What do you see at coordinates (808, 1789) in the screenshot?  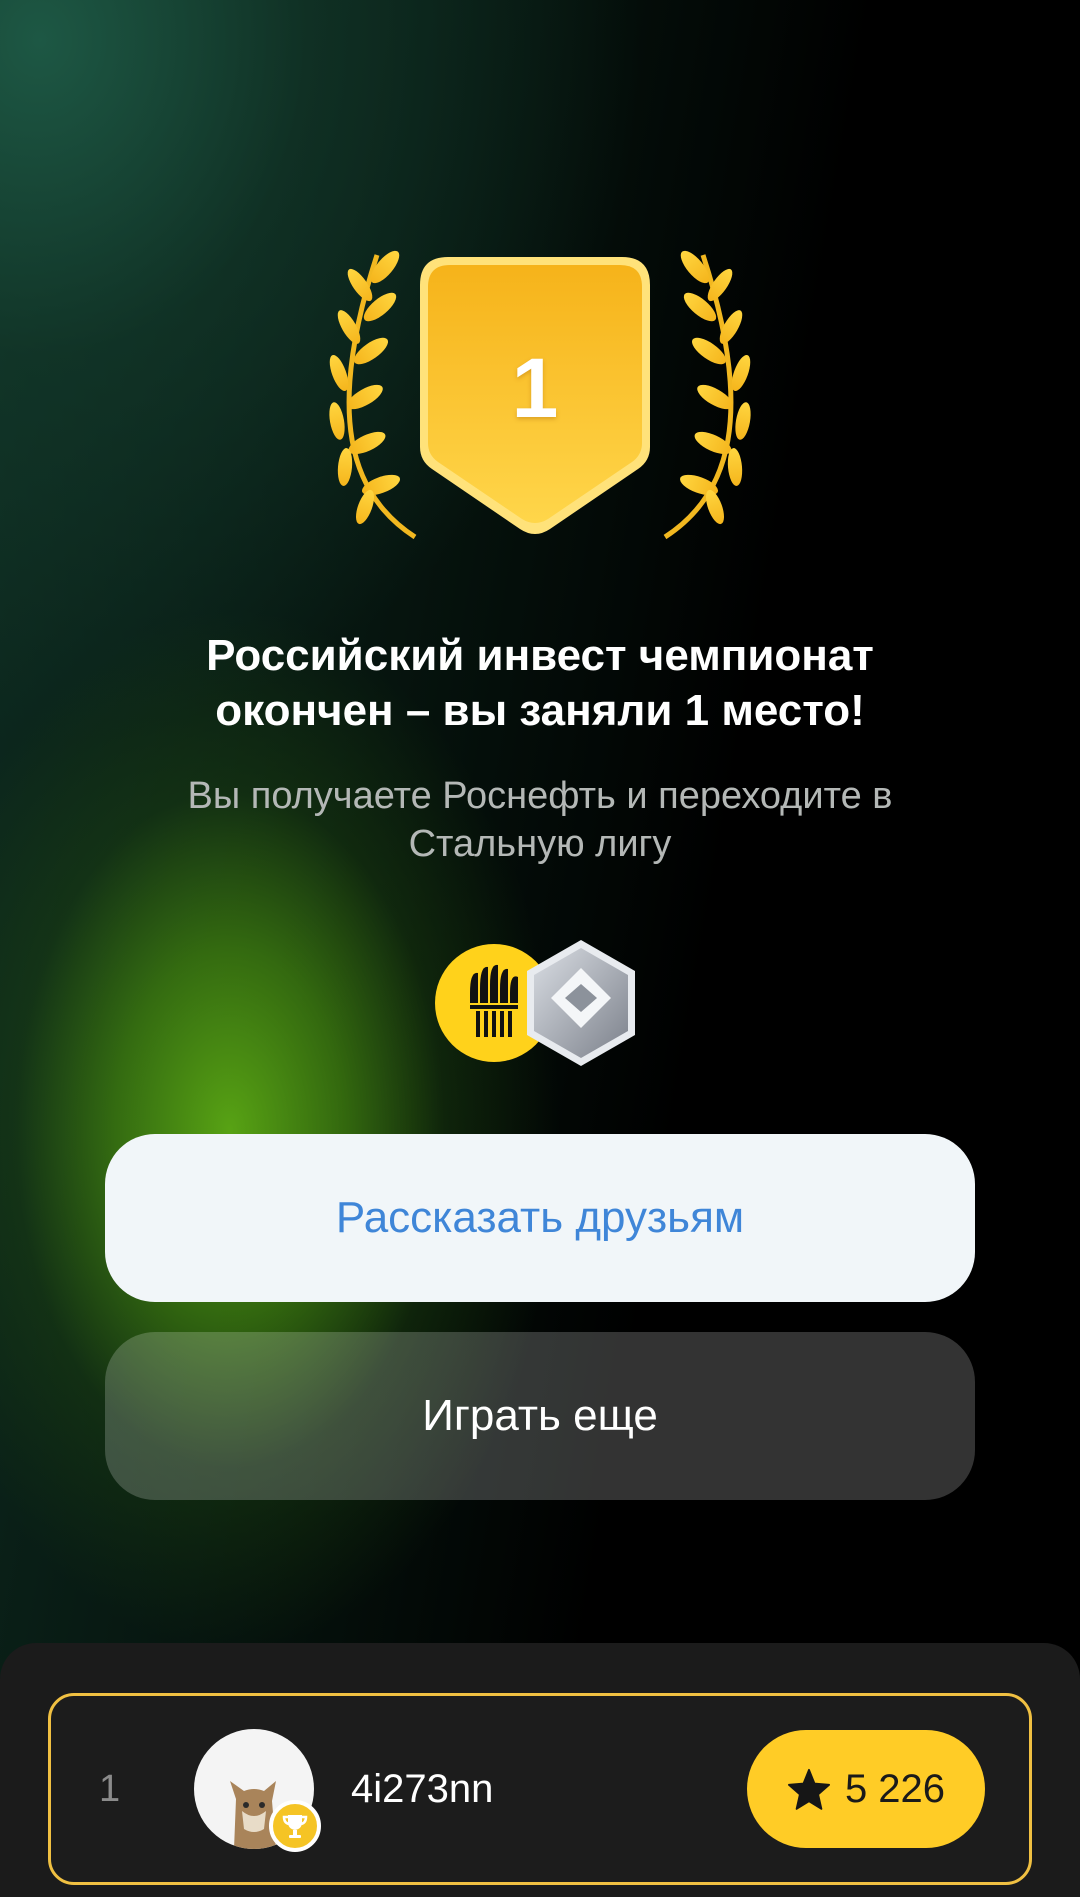 I see `star-icon` at bounding box center [808, 1789].